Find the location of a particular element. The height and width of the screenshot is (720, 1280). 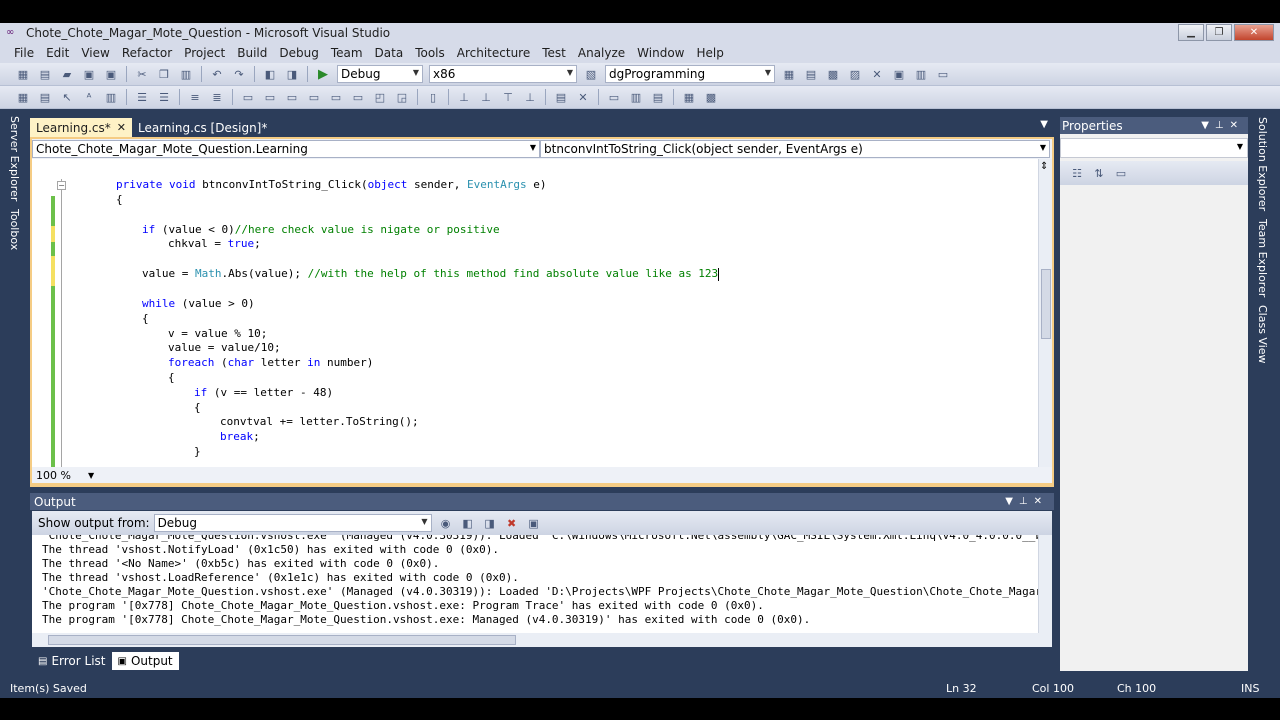

menu-data: Data is located at coordinates (389, 53).